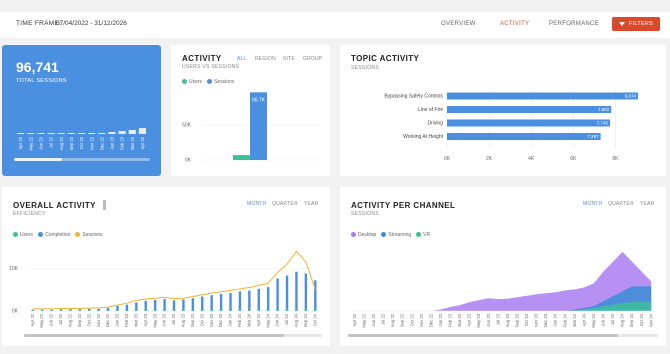 This screenshot has height=354, width=670. I want to click on x-tick-label: Jul 23, so click(497, 319).